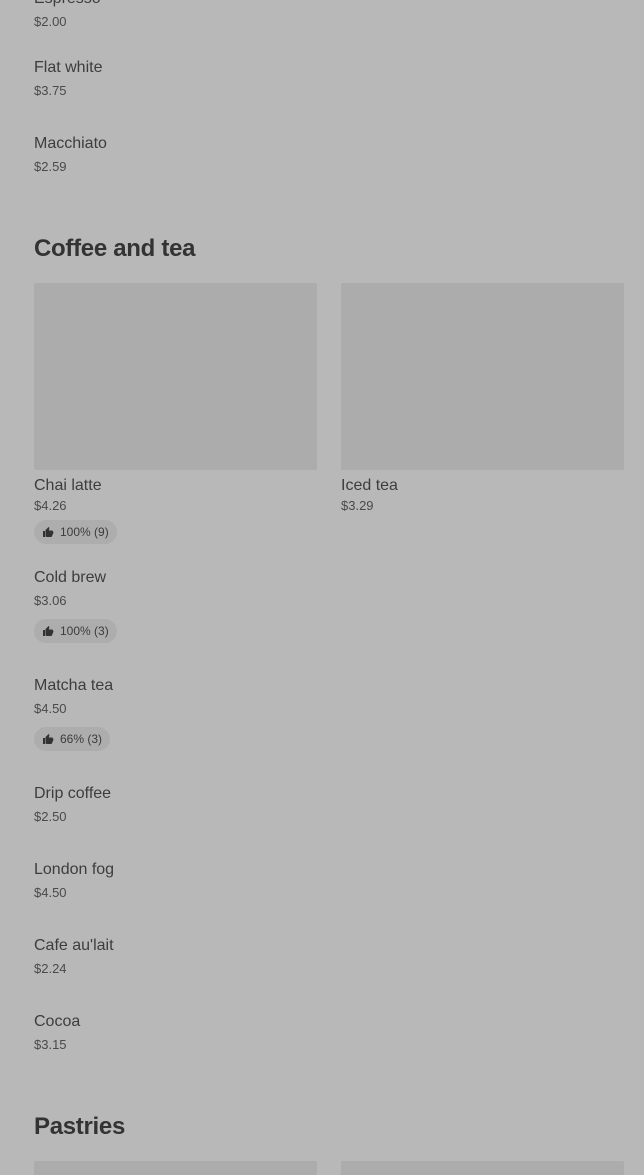  What do you see at coordinates (73, 793) in the screenshot?
I see `item-name: Drip coffee` at bounding box center [73, 793].